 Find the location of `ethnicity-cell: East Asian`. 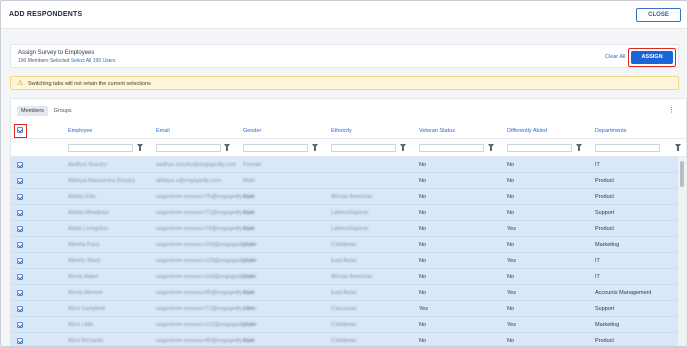

ethnicity-cell: East Asian is located at coordinates (344, 293).